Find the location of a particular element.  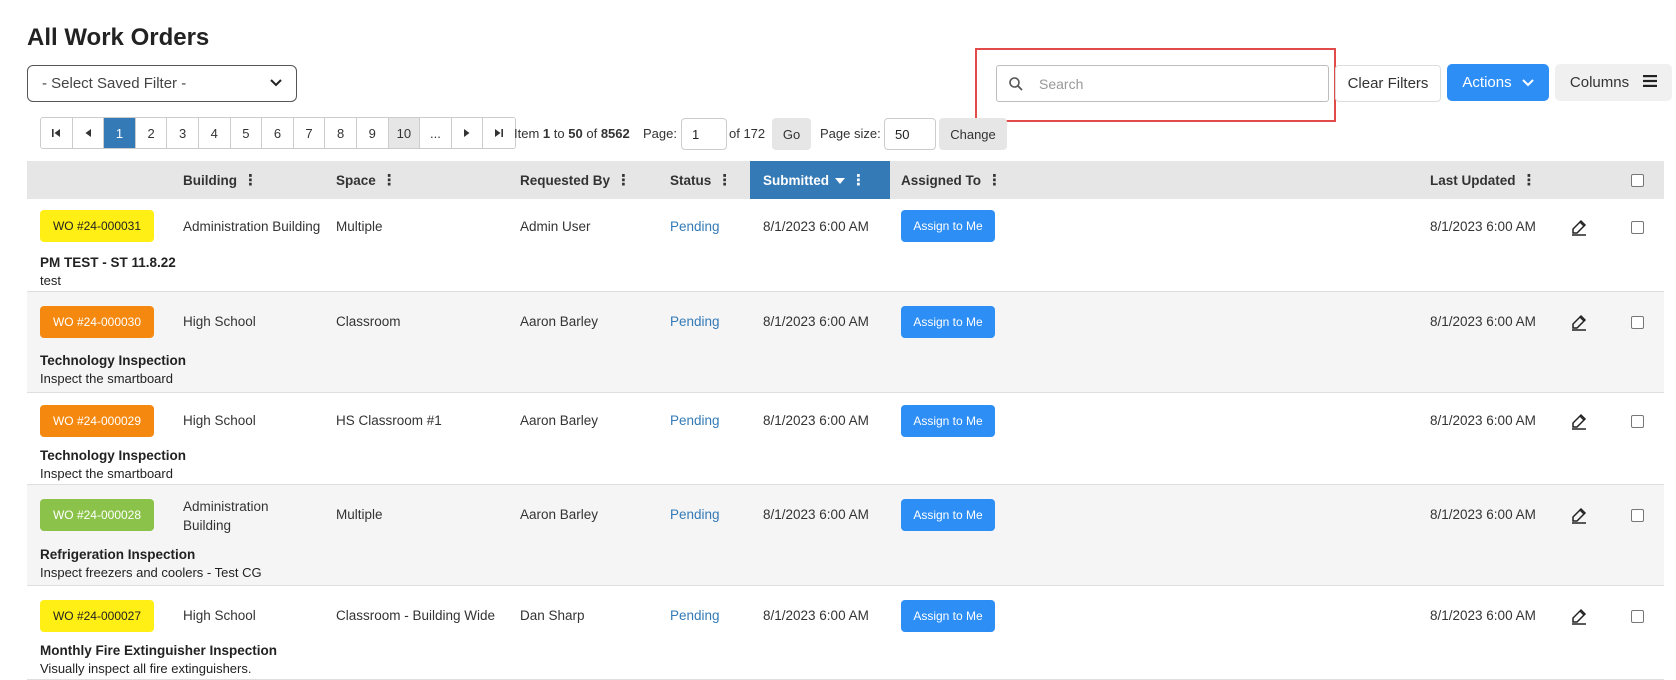

work-order-title: Refrigeration Inspection is located at coordinates (118, 554).